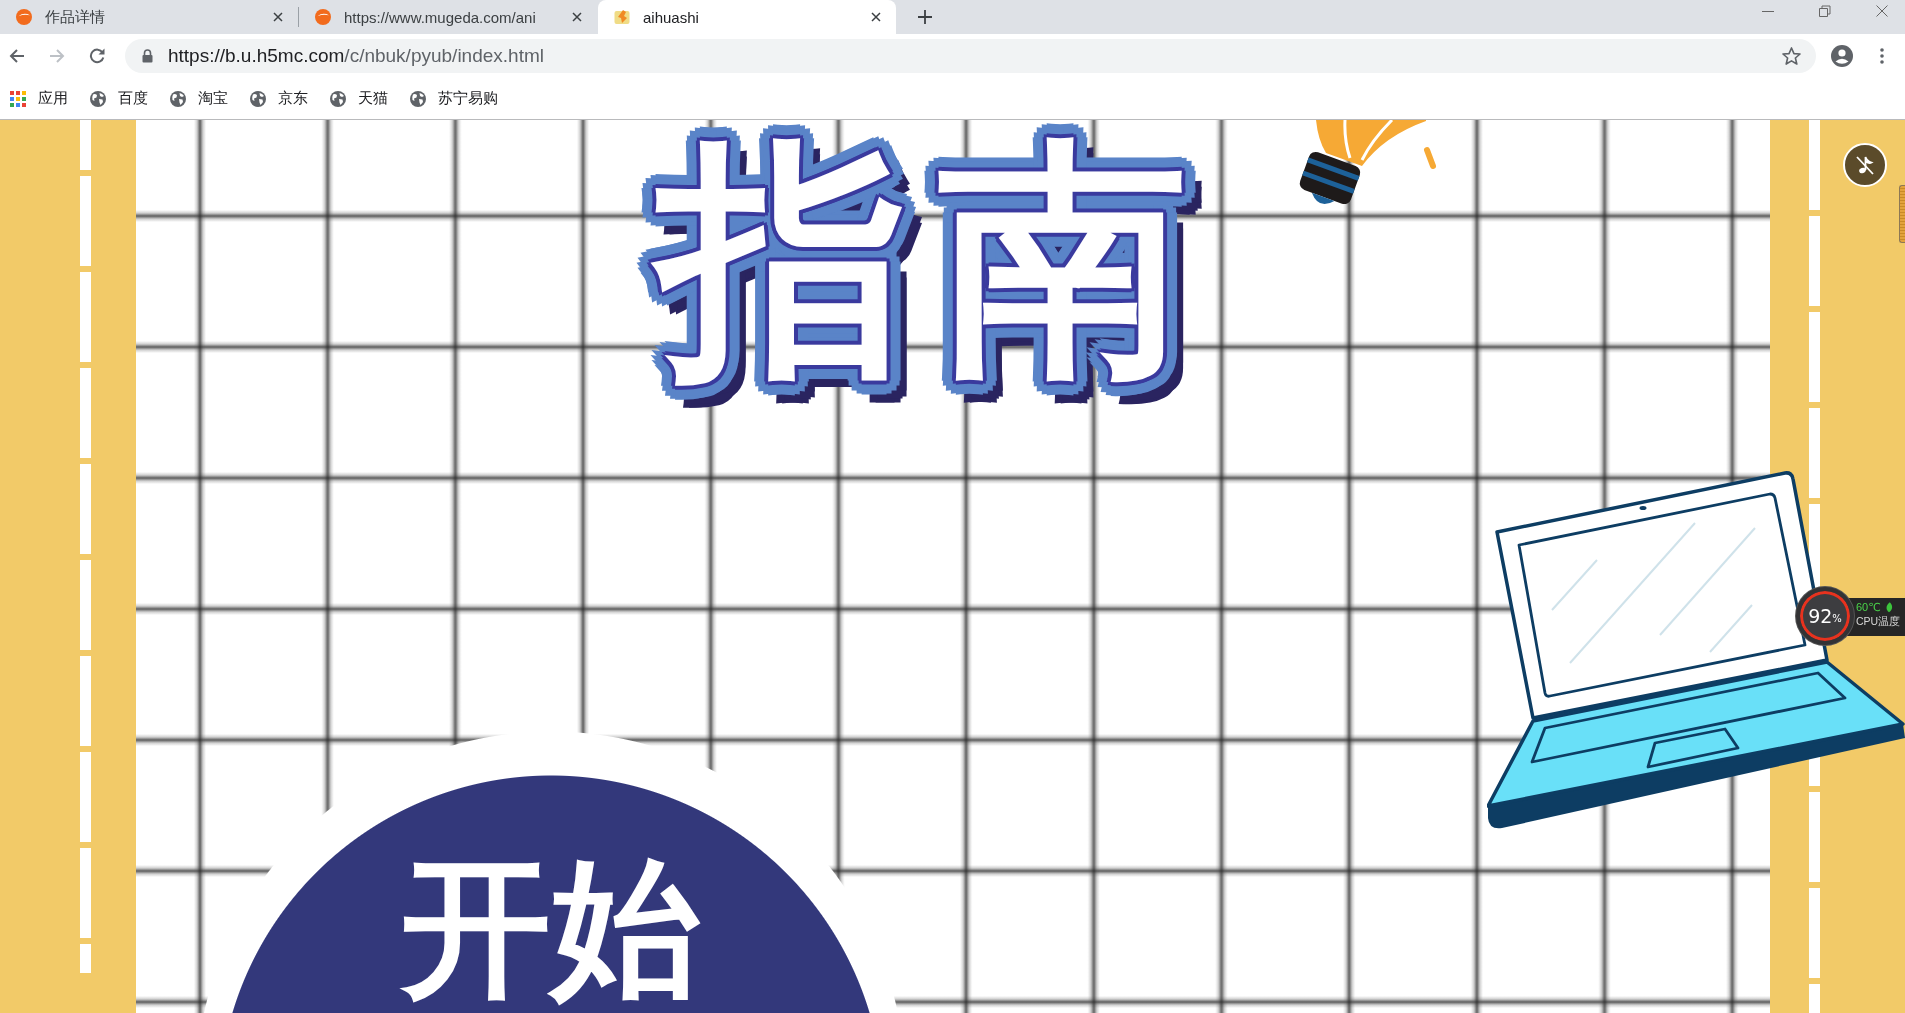 This screenshot has width=1905, height=1013. I want to click on plus-icon, so click(925, 17).